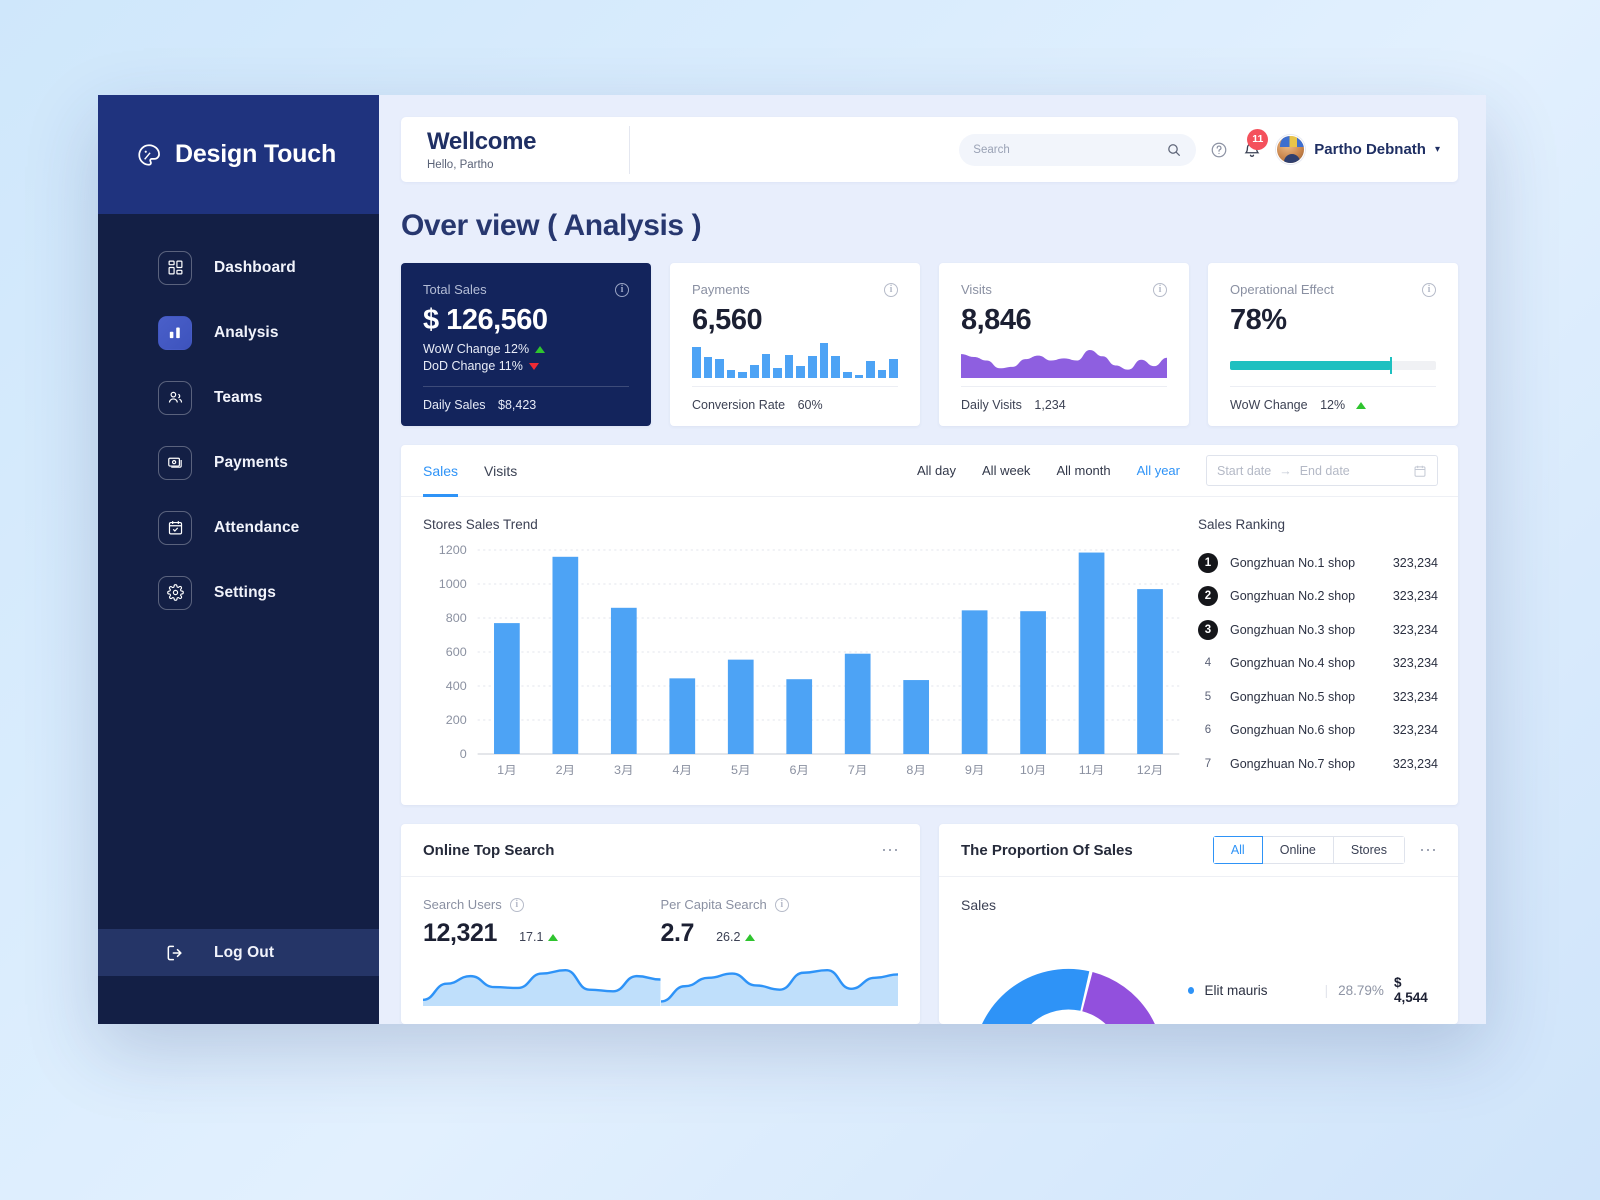 This screenshot has height=1200, width=1600. What do you see at coordinates (1158, 470) in the screenshot?
I see `range-all-year: All year` at bounding box center [1158, 470].